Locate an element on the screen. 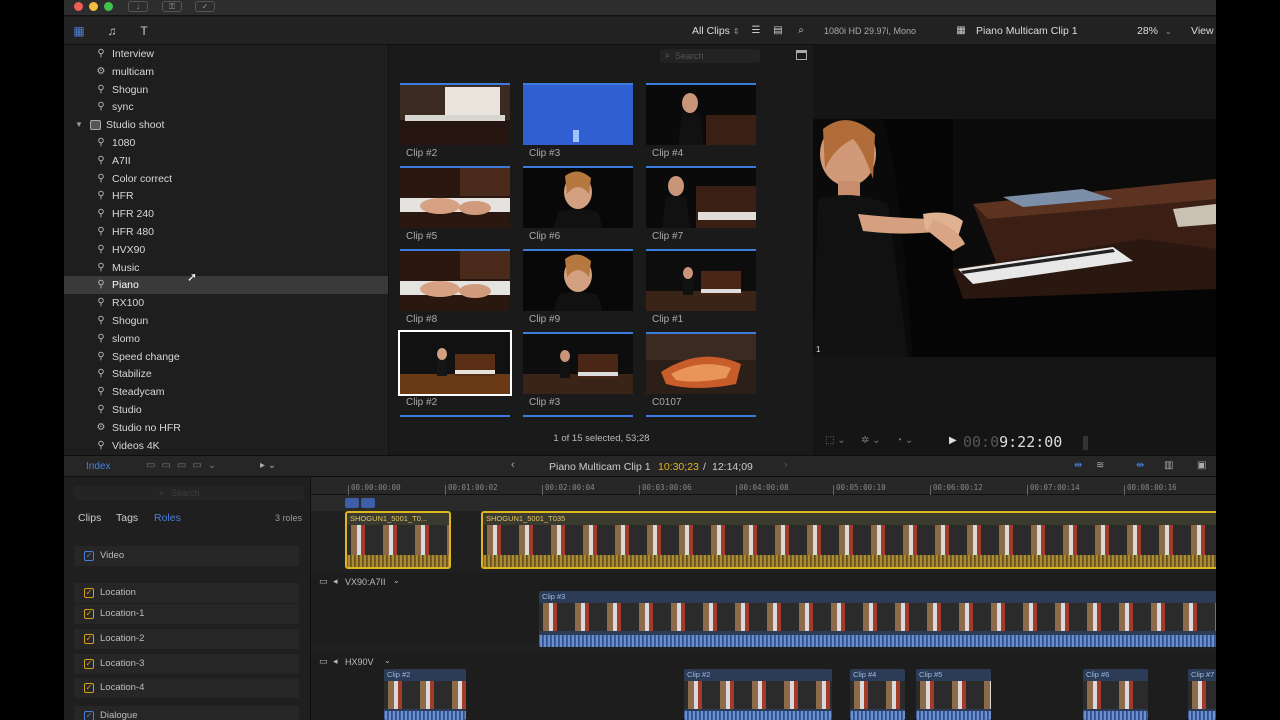 The image size is (1280, 720). sidebar-item-sync: ⚲ sync is located at coordinates (226, 107).